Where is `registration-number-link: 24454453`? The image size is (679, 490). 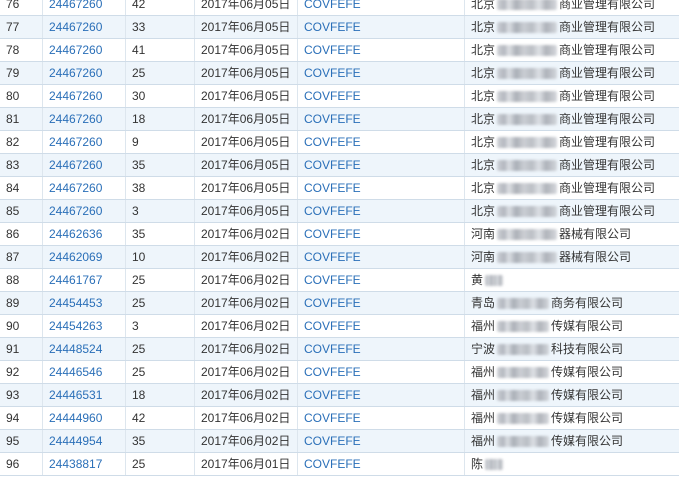 registration-number-link: 24454453 is located at coordinates (75, 303).